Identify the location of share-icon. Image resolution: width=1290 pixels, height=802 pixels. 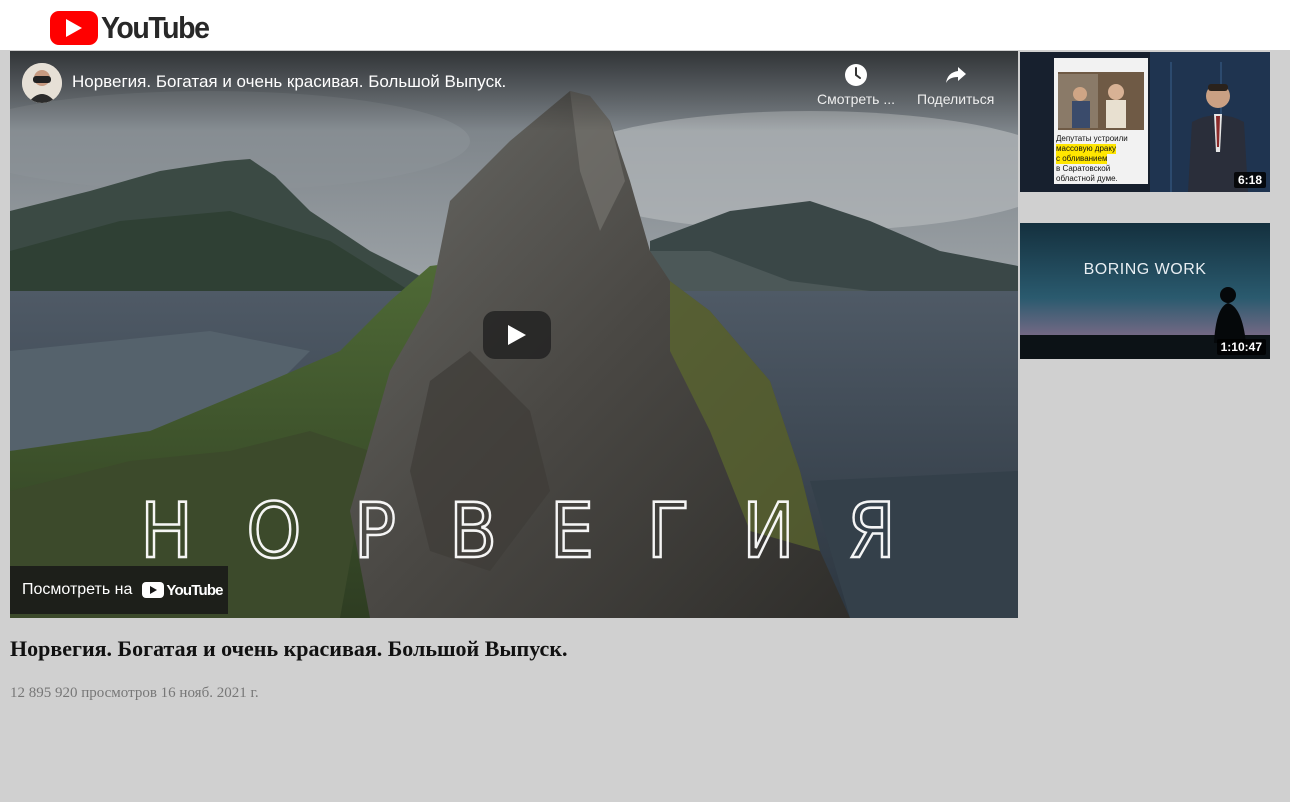
(955, 75).